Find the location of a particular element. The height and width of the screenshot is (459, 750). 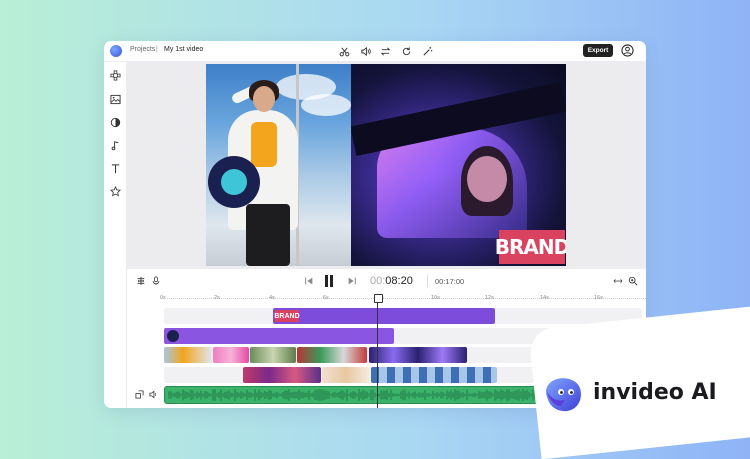

color-icon is located at coordinates (115, 122).